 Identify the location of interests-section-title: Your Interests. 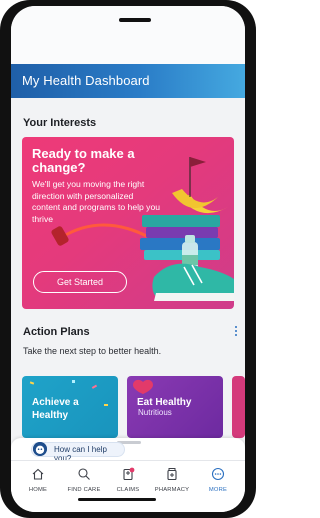
(60, 123).